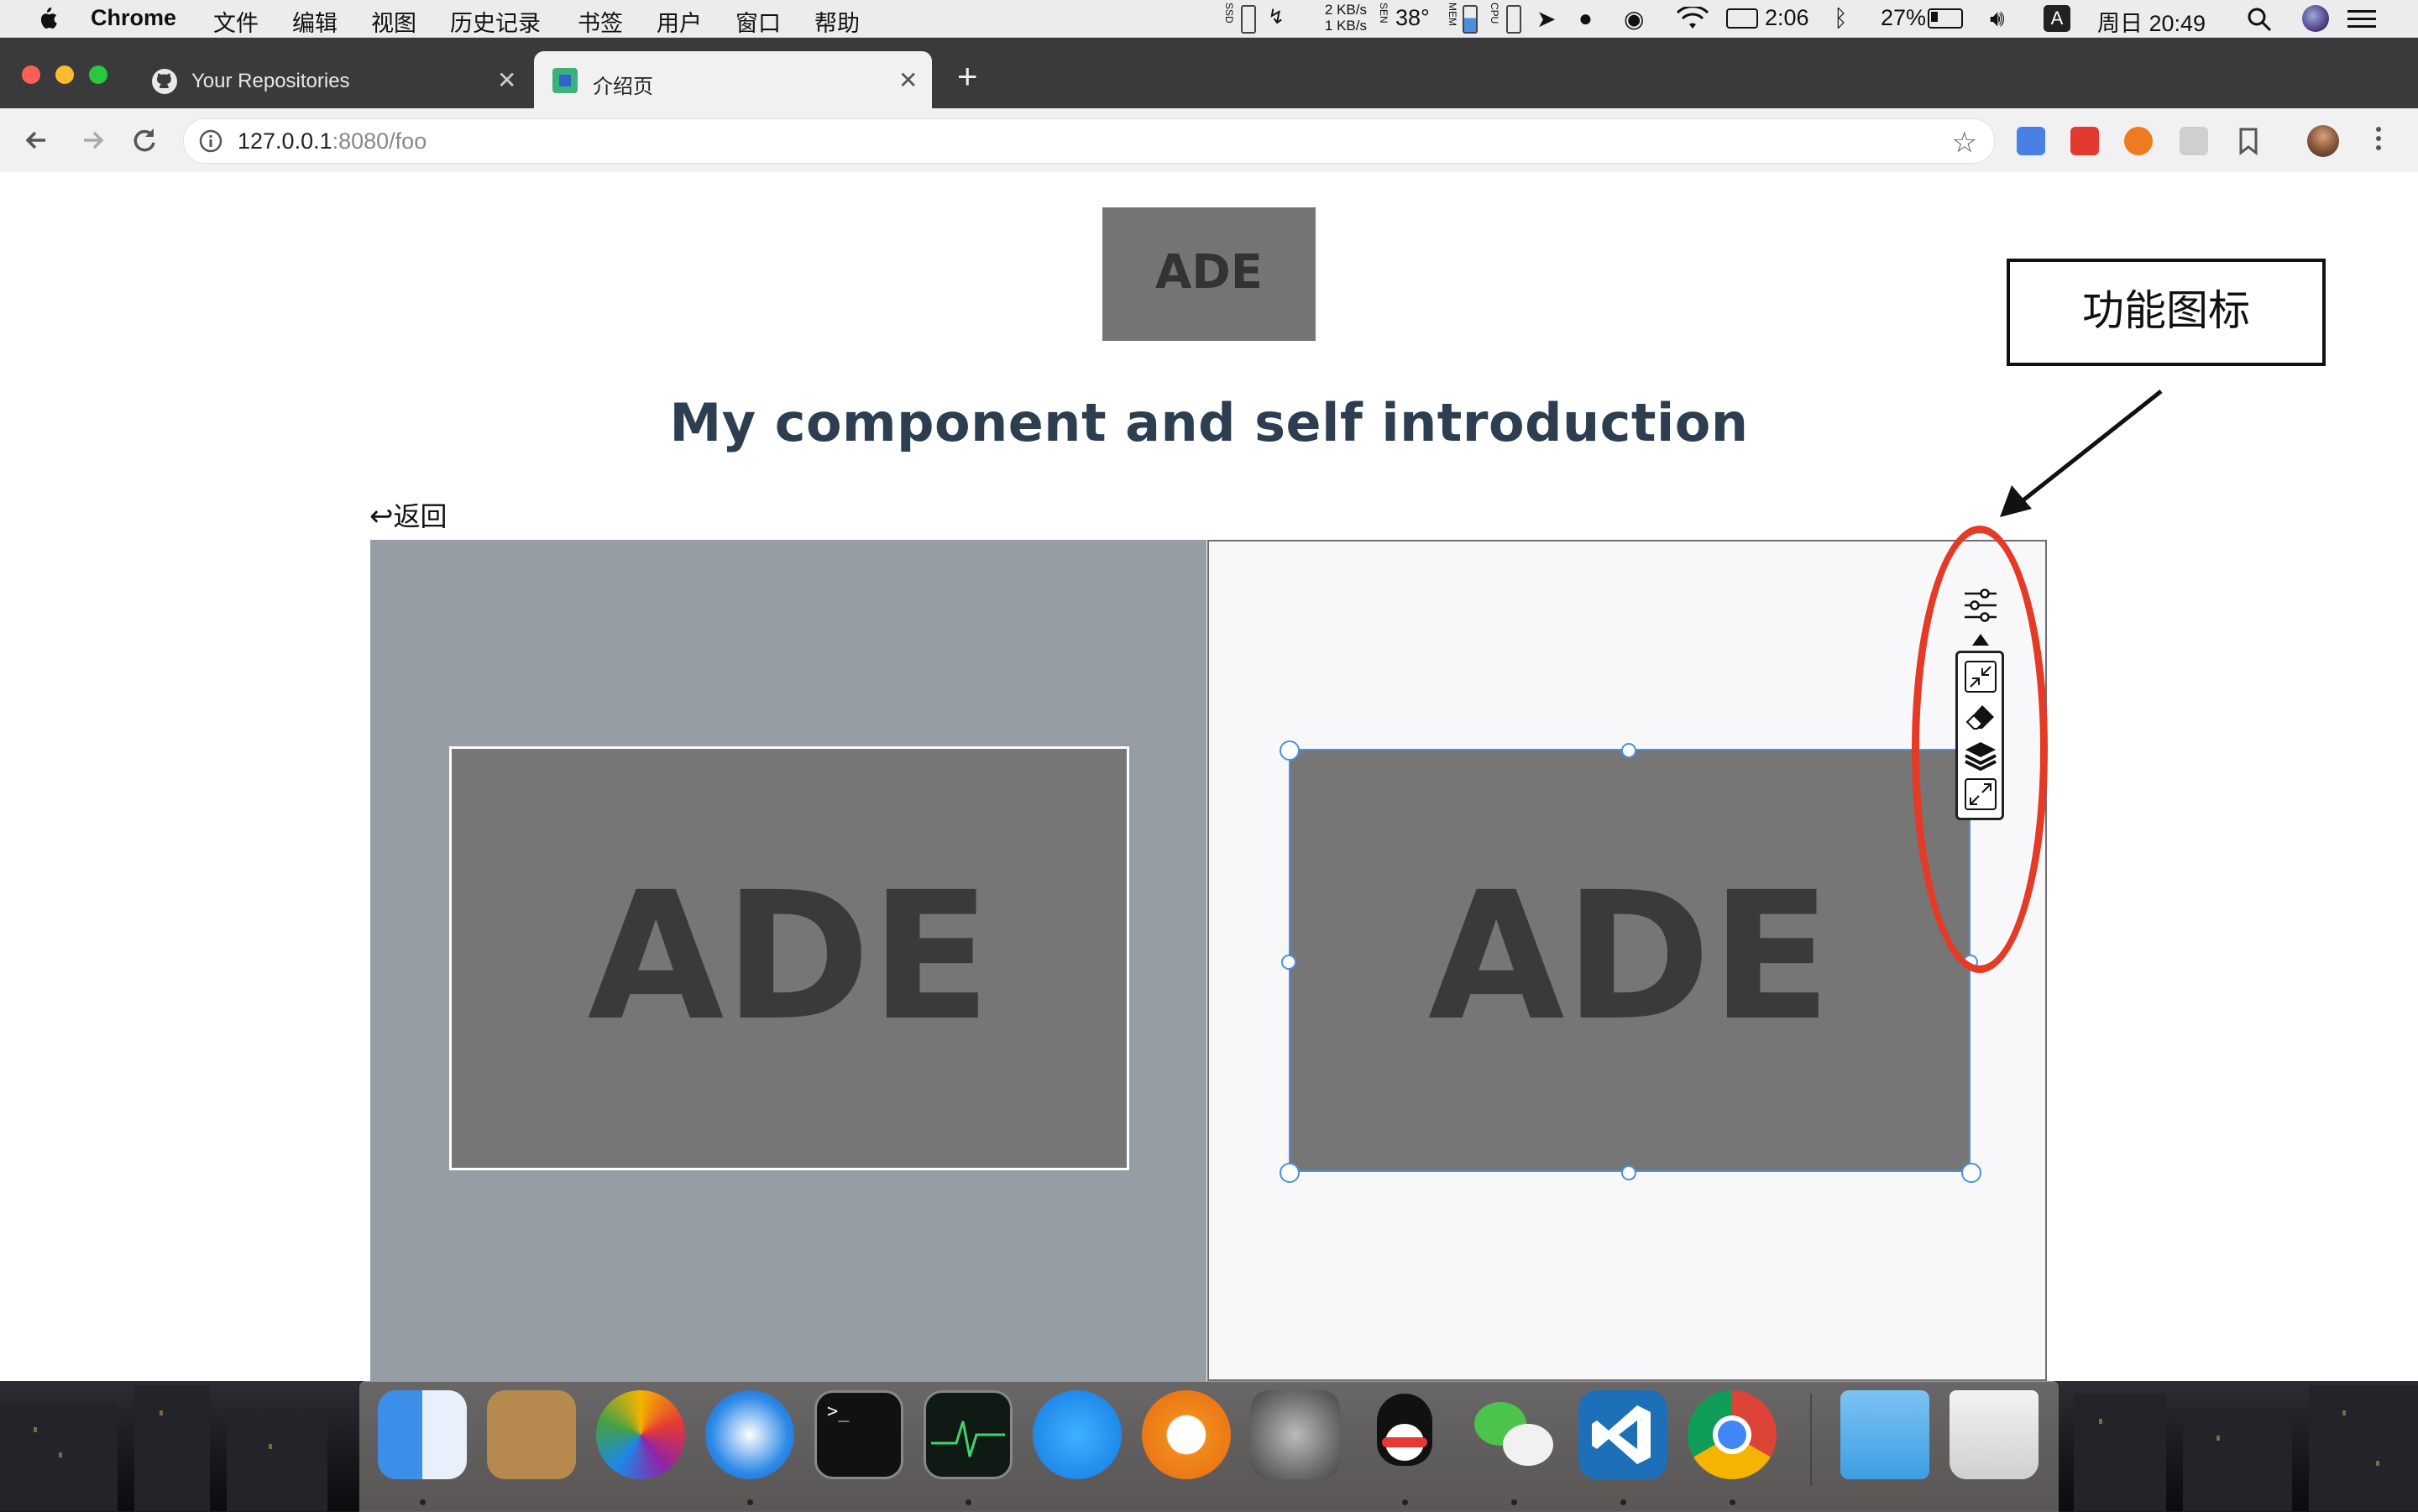  What do you see at coordinates (236, 21) in the screenshot?
I see `menu-file: 文件` at bounding box center [236, 21].